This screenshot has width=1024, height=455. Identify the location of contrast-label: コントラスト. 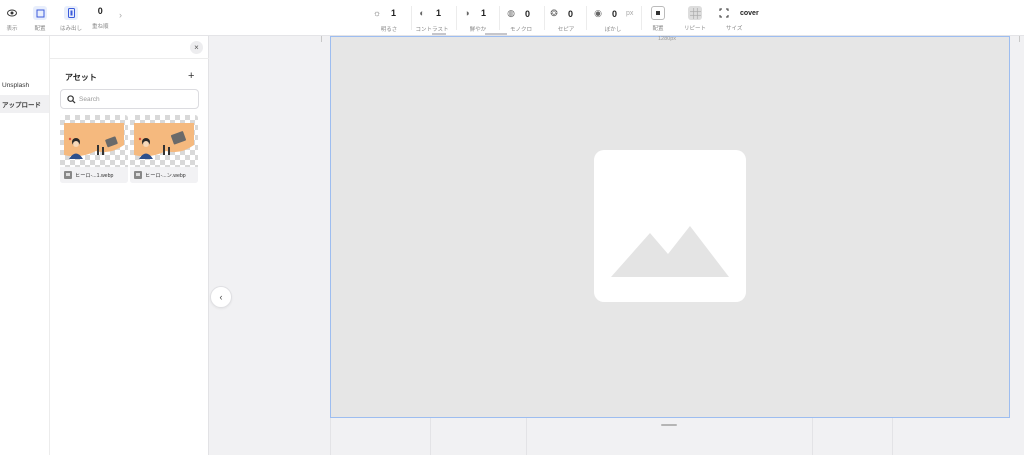
(432, 30).